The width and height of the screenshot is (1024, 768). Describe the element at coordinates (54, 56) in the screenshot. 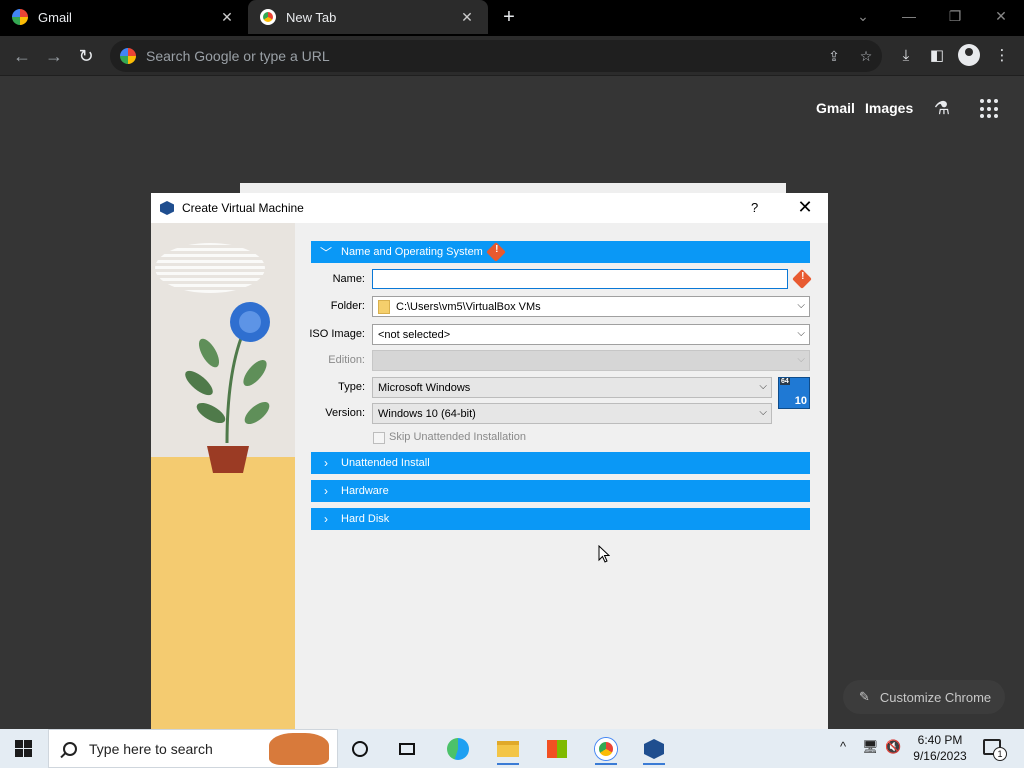

I see `forward-icon: →` at that location.